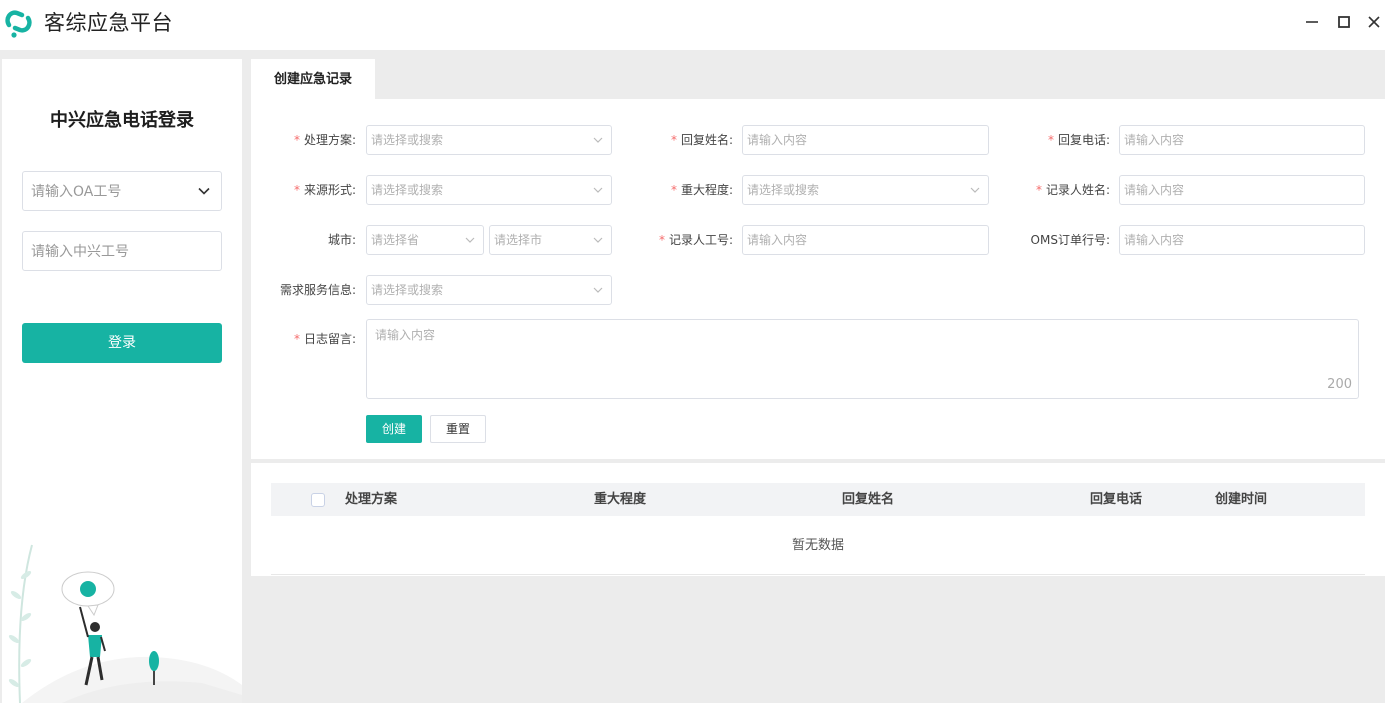 The width and height of the screenshot is (1385, 703). I want to click on log-label-text: 日志留言:, so click(329, 339).